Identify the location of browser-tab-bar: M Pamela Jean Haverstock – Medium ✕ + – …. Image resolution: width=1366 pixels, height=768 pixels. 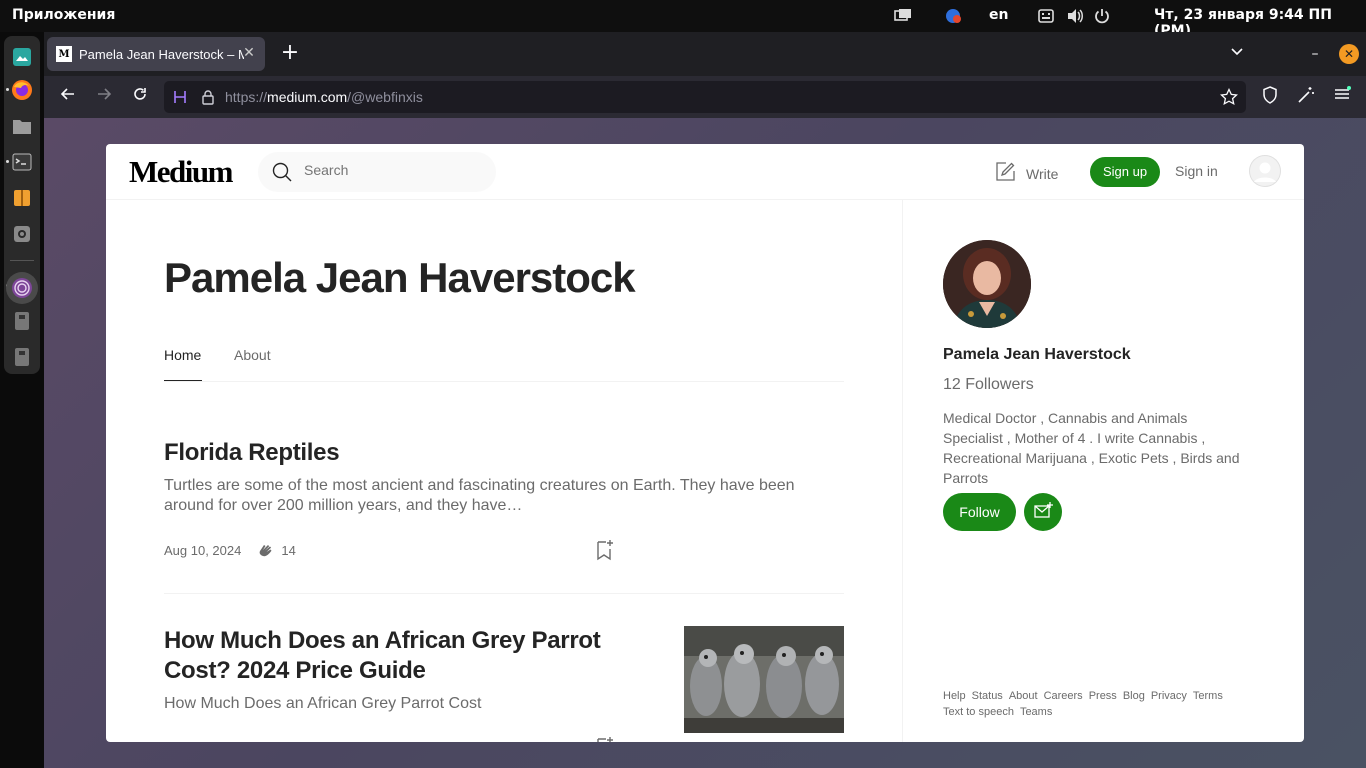
(705, 54).